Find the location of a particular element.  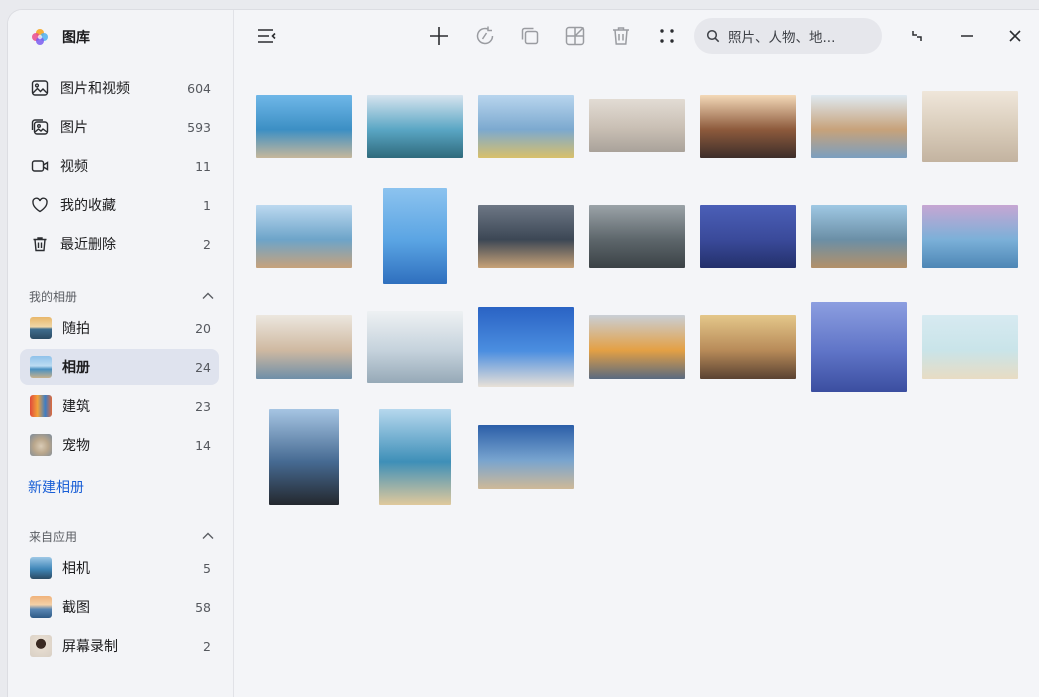

sunrays-clouds-photo is located at coordinates (637, 236).